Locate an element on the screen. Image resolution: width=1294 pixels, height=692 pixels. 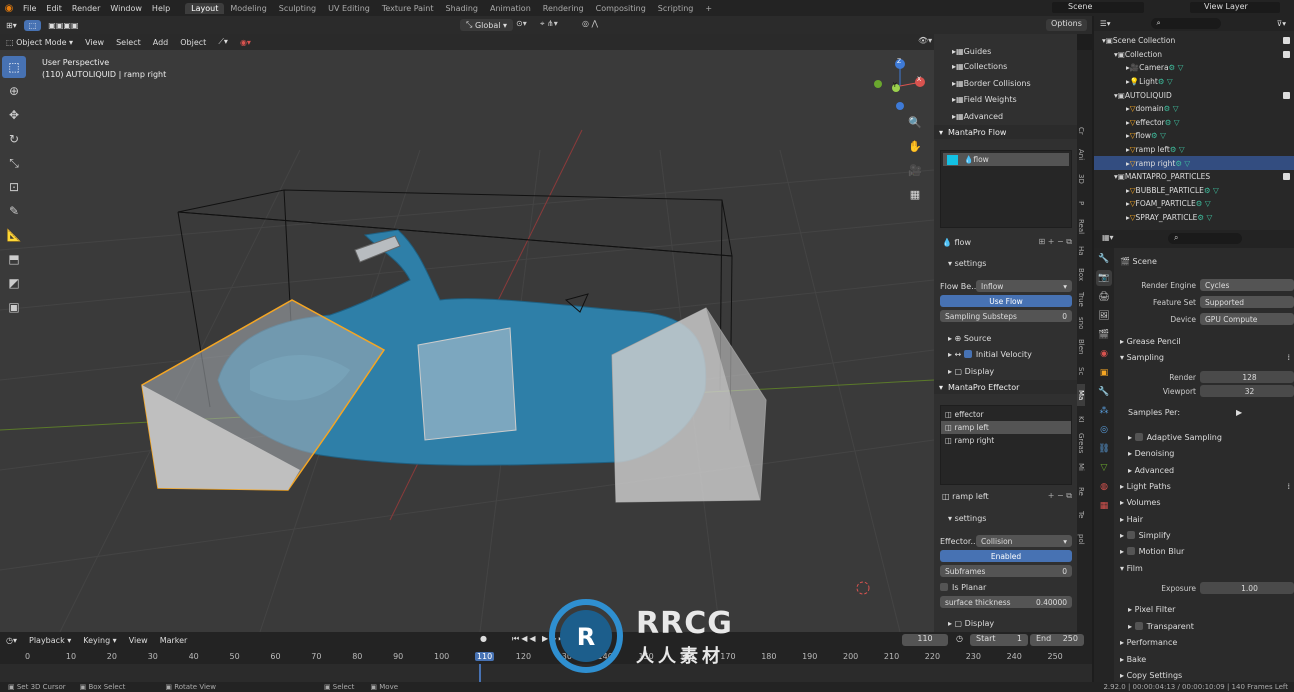
snap-icon: ⌖ ⋔▾ is located at coordinates (549, 24).